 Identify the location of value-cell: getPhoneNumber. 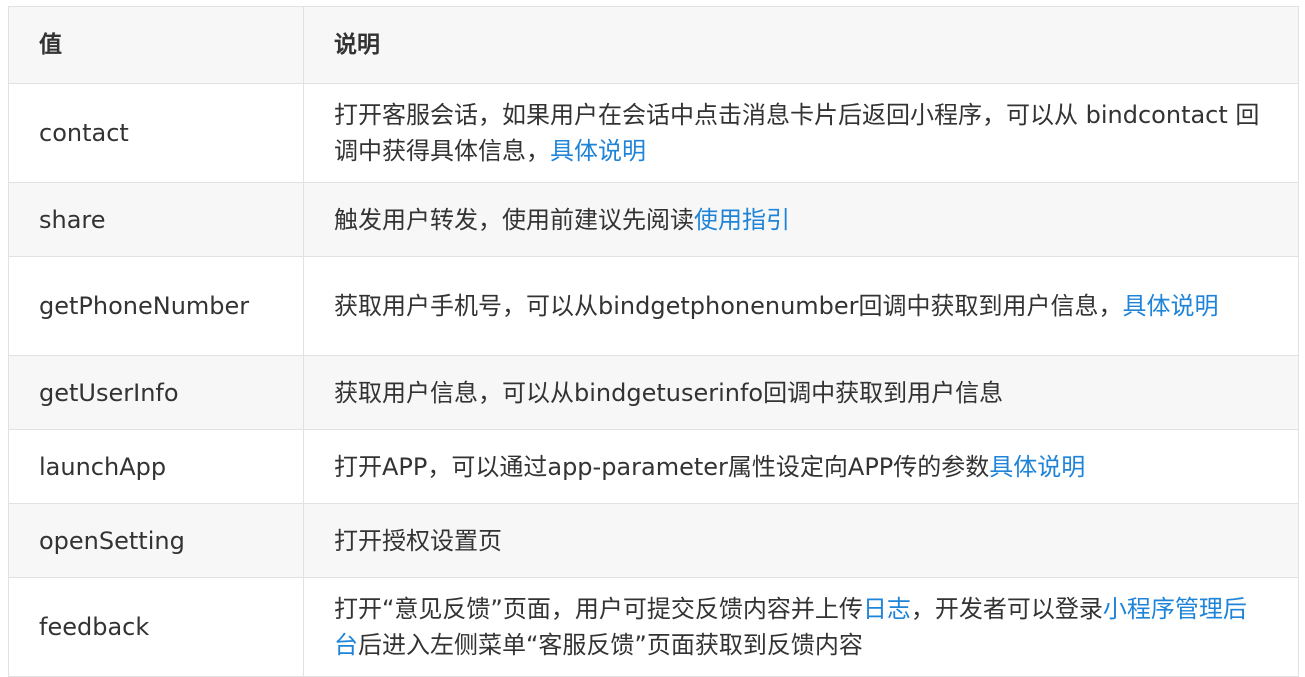
(156, 306).